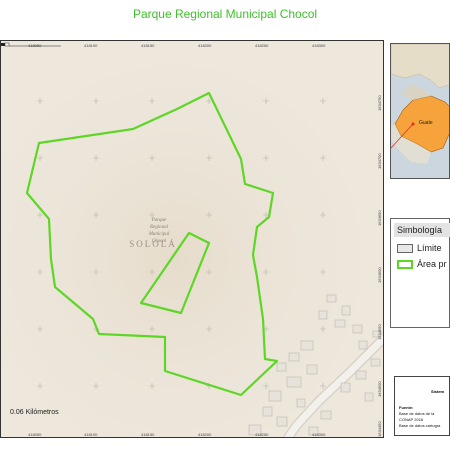 This screenshot has width=450, height=450. I want to click on coord-right: 1634550, so click(379, 332).